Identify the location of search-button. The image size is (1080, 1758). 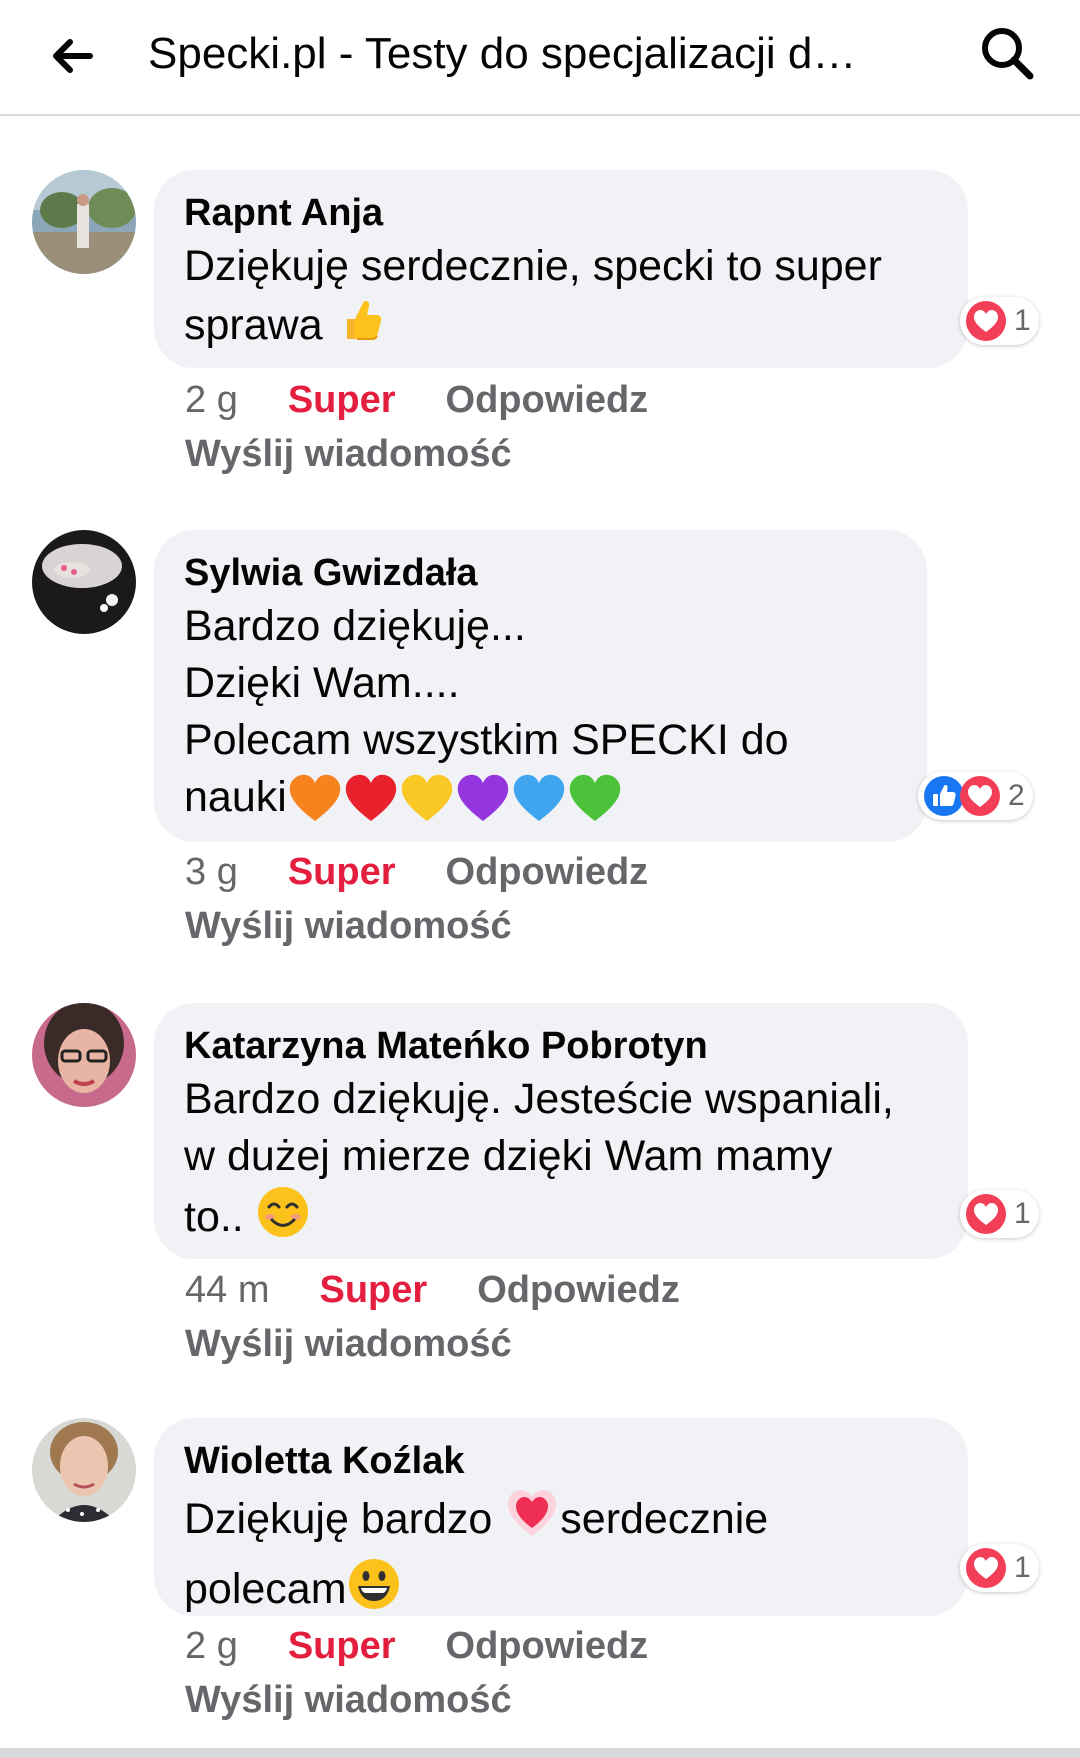
(1007, 53).